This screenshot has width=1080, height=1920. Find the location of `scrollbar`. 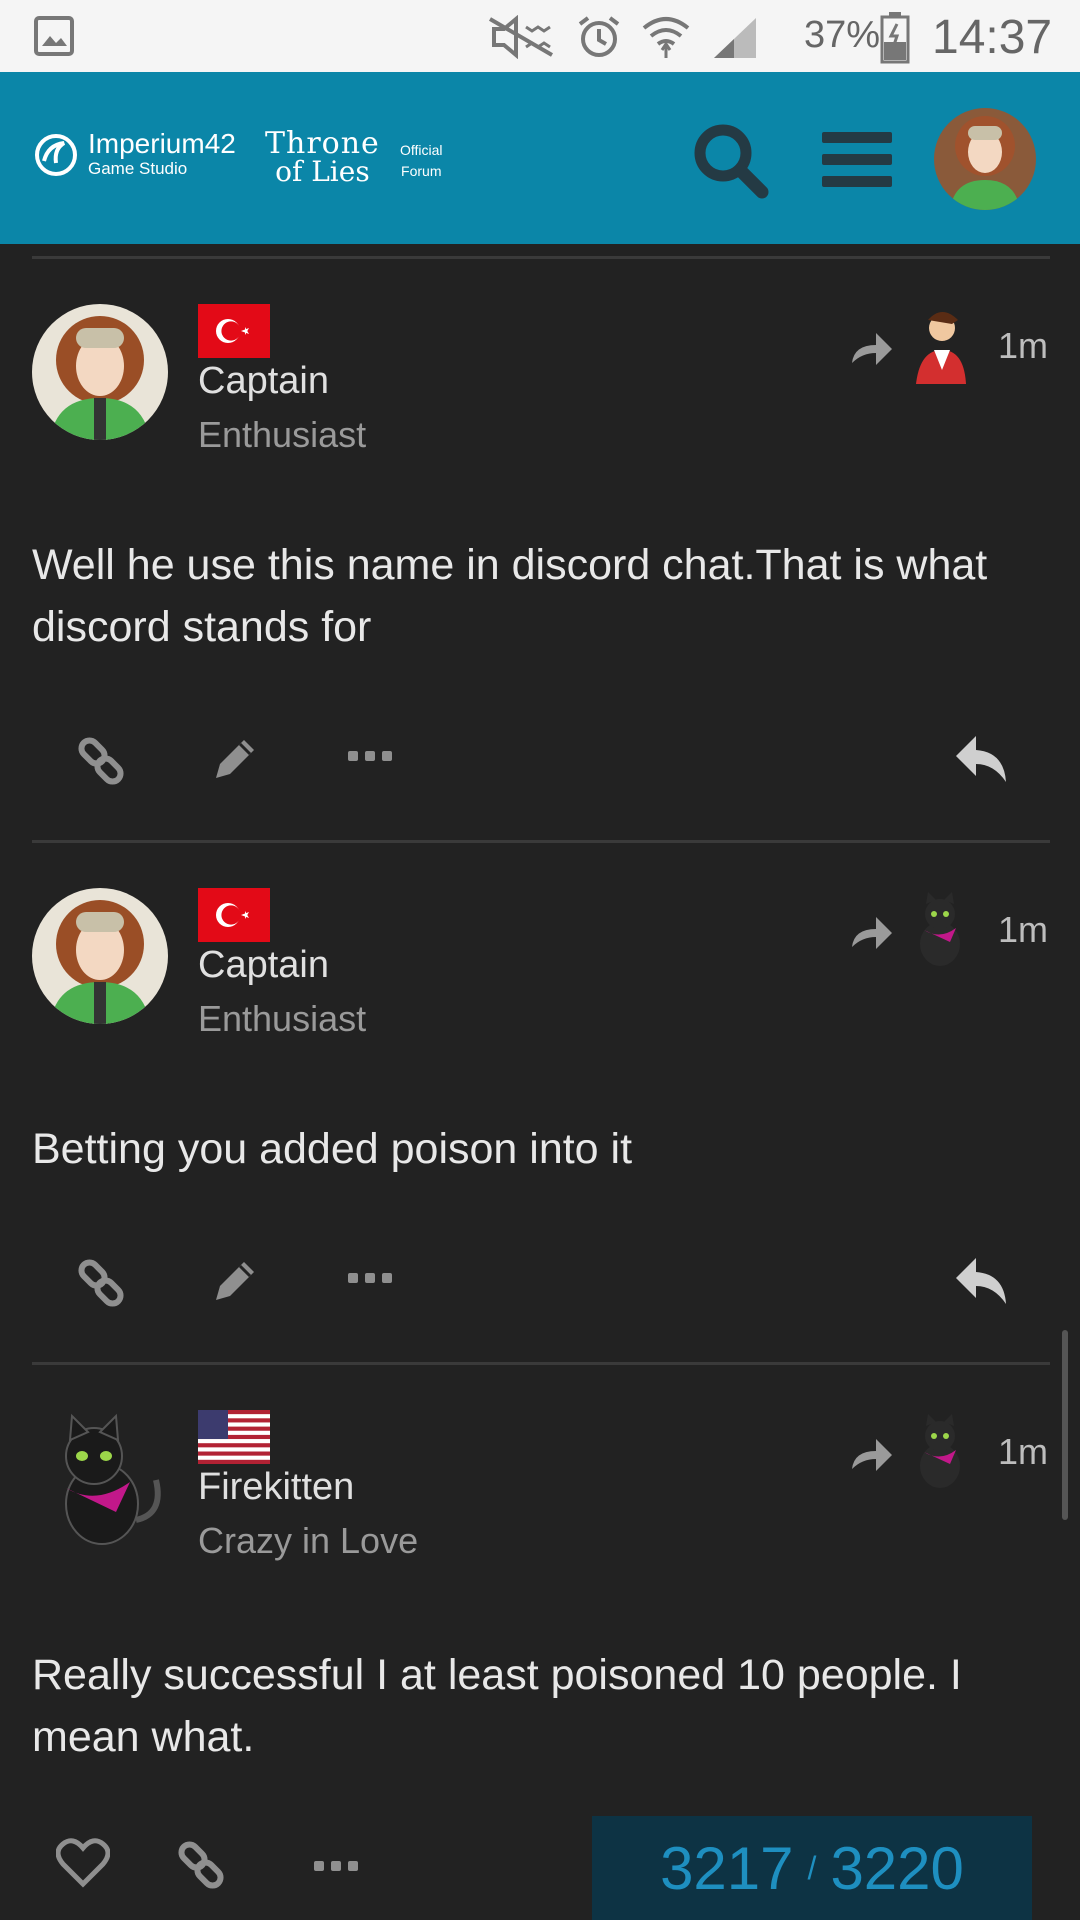

scrollbar is located at coordinates (1065, 1425).